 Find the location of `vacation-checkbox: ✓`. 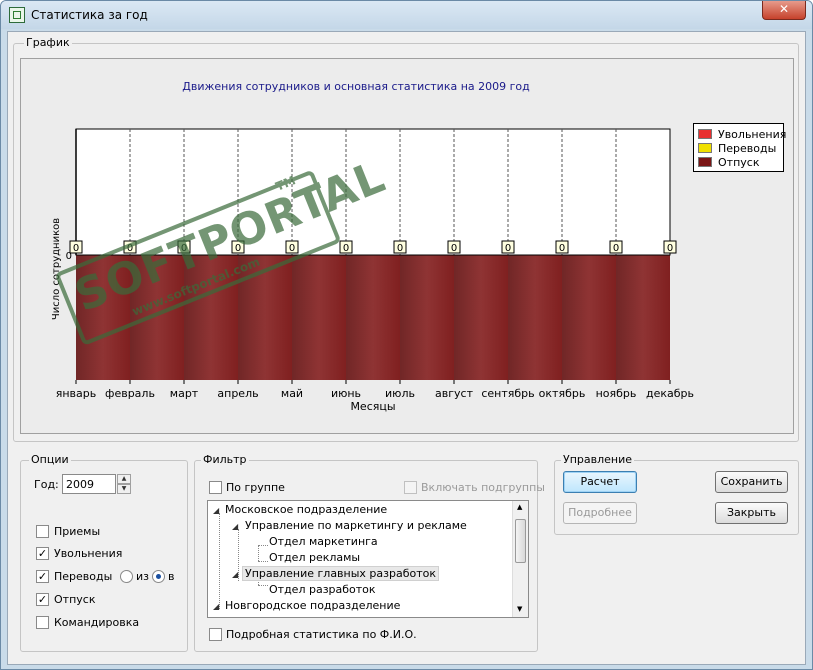

vacation-checkbox: ✓ is located at coordinates (42, 599).